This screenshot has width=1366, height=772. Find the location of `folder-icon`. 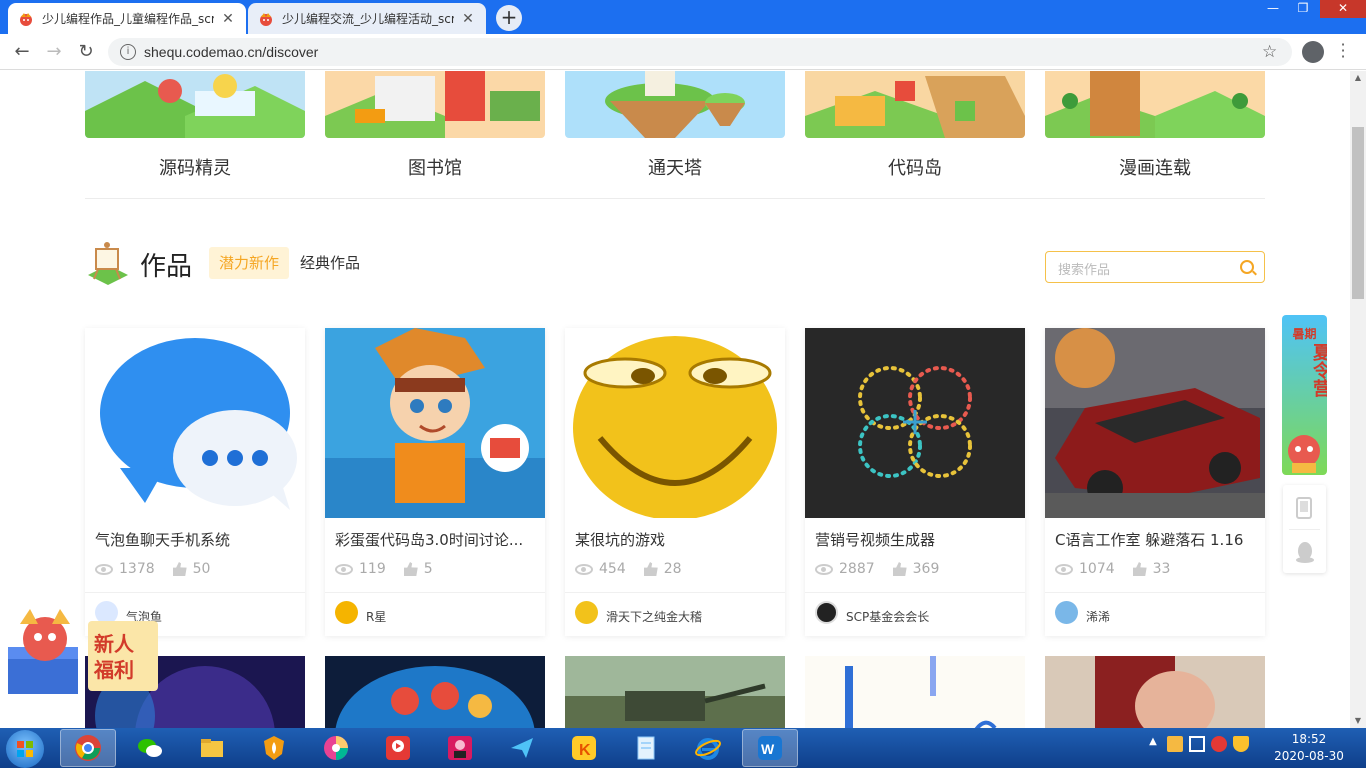

folder-icon is located at coordinates (212, 748).